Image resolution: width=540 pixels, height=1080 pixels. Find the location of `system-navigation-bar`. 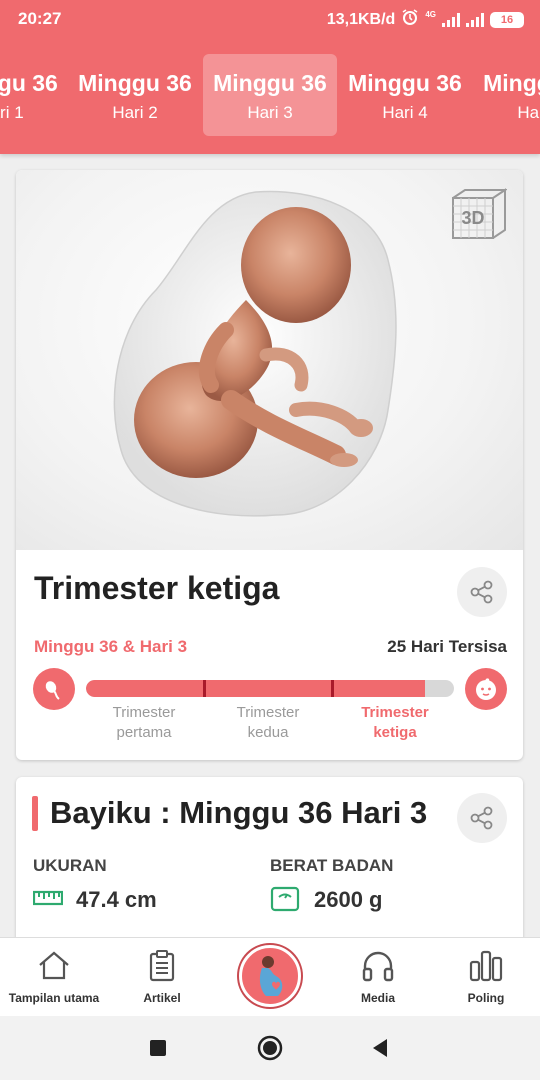

system-navigation-bar is located at coordinates (270, 1048).